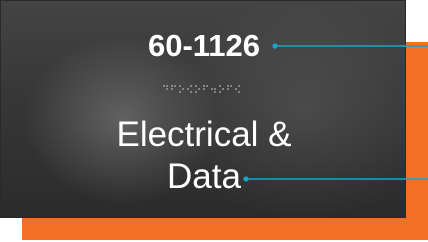 Image resolution: width=428 pixels, height=242 pixels. Describe the element at coordinates (204, 134) in the screenshot. I see `sign-label-line1: Electrical &` at that location.